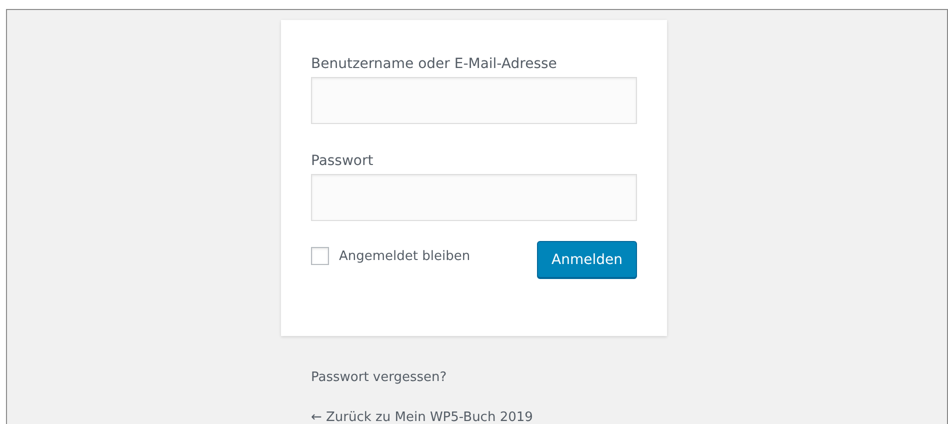 This screenshot has width=948, height=424. What do you see at coordinates (404, 256) in the screenshot?
I see `checkbox-label: Angemeldet bleiben` at bounding box center [404, 256].